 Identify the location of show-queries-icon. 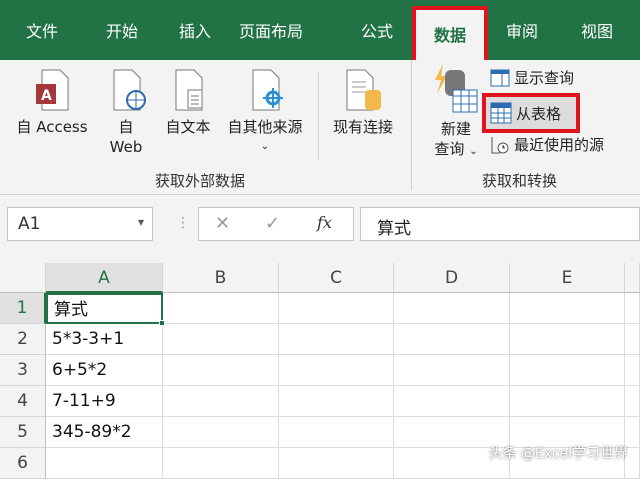
(500, 77).